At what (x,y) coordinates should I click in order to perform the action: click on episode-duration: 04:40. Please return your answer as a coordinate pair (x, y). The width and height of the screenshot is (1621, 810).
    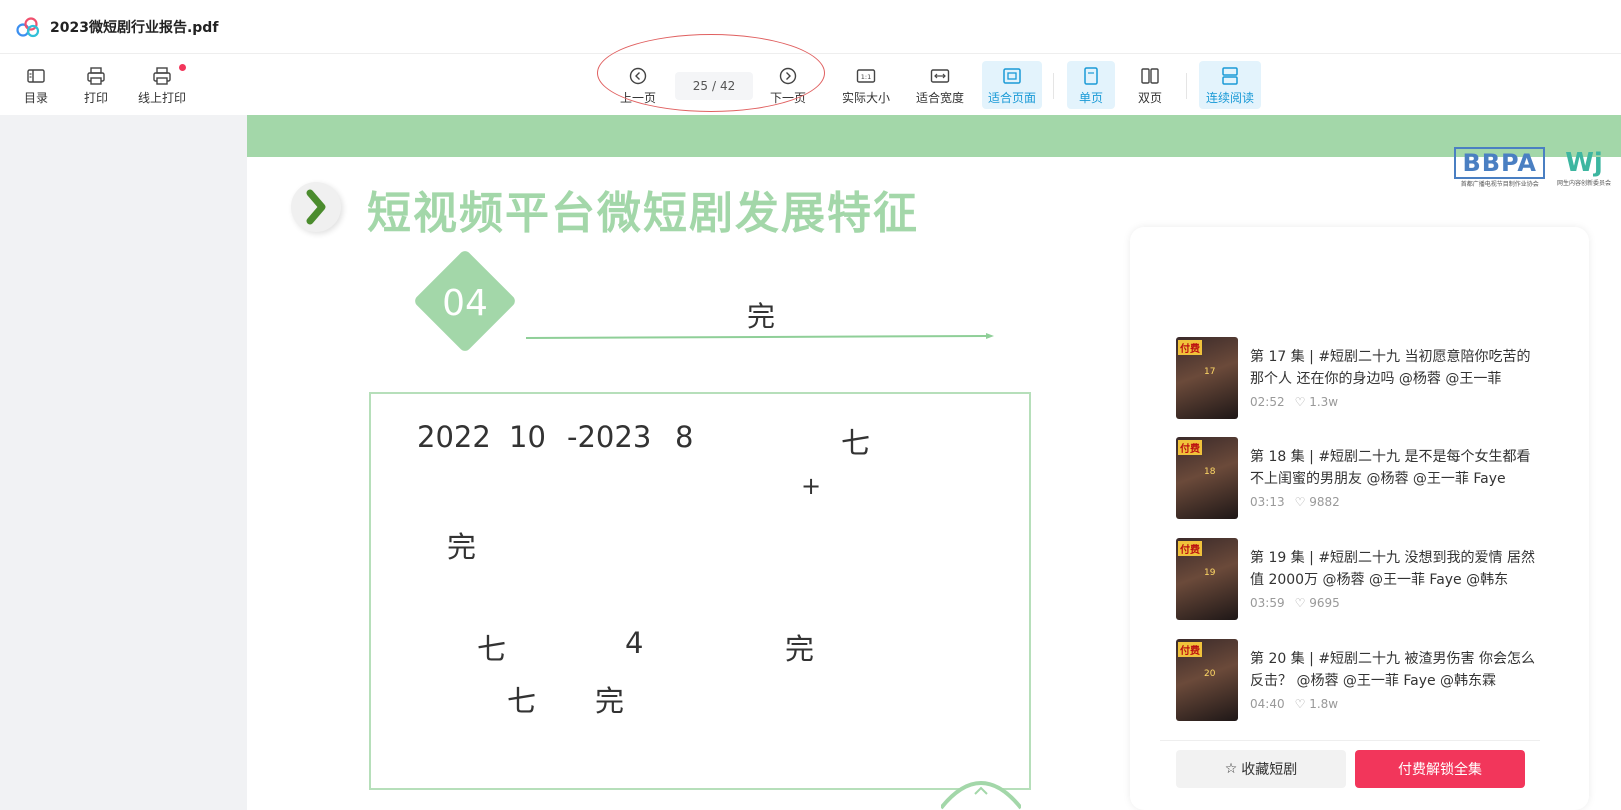
    Looking at the image, I should click on (1267, 704).